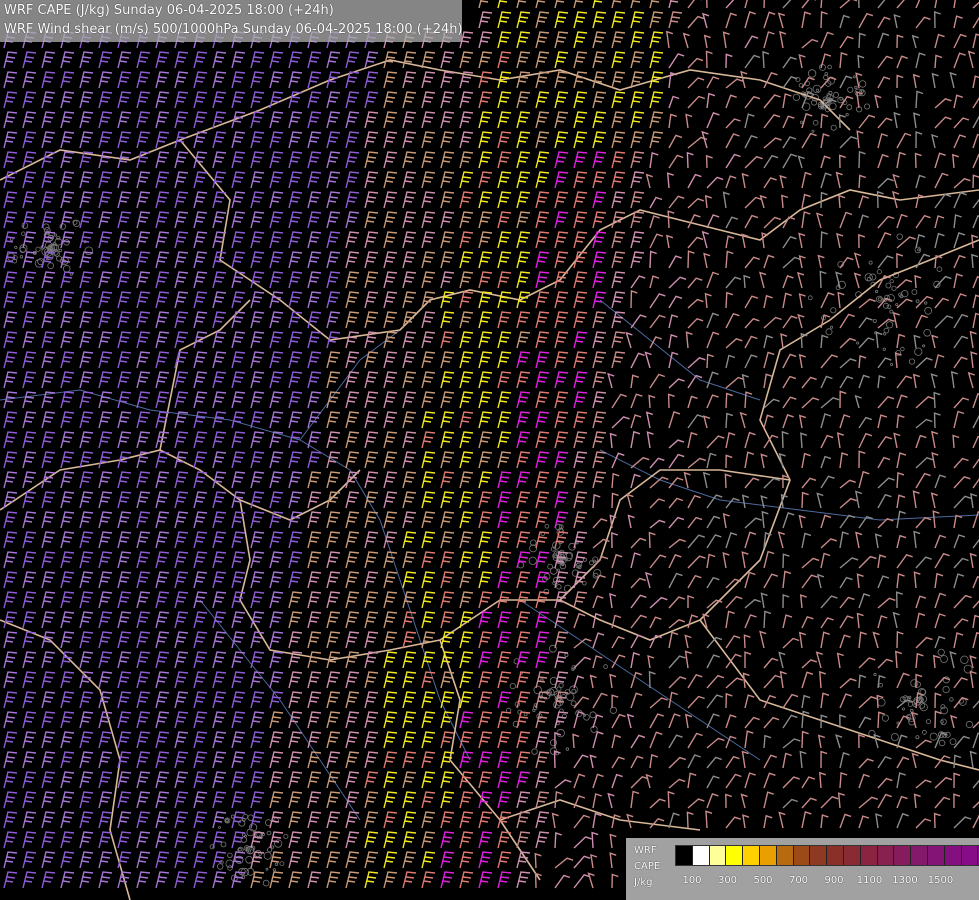 The width and height of the screenshot is (979, 900). I want to click on legend-tick-label: 1300, so click(905, 880).